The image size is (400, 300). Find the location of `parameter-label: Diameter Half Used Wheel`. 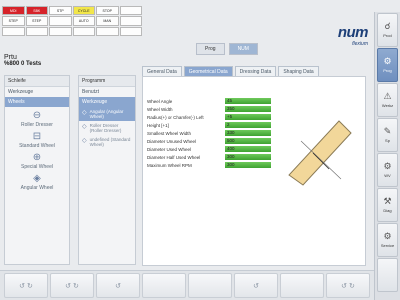

parameter-label: Diameter Half Used Wheel is located at coordinates (174, 157).